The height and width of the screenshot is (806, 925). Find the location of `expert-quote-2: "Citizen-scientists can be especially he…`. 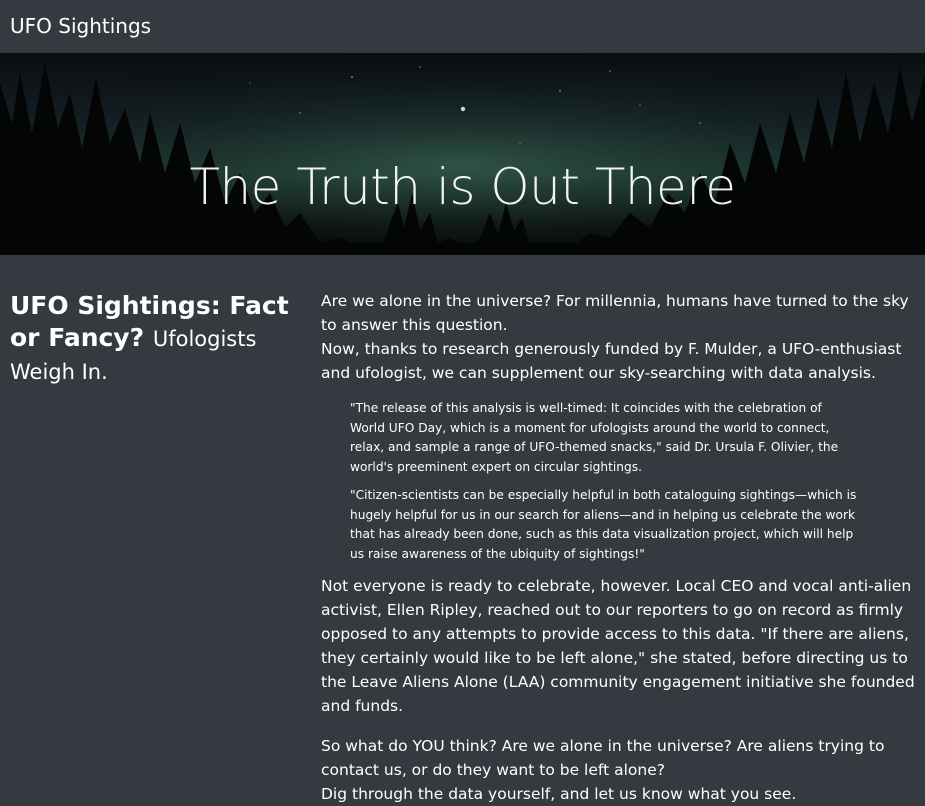

expert-quote-2: "Citizen-scientists can be especially he… is located at coordinates (603, 524).